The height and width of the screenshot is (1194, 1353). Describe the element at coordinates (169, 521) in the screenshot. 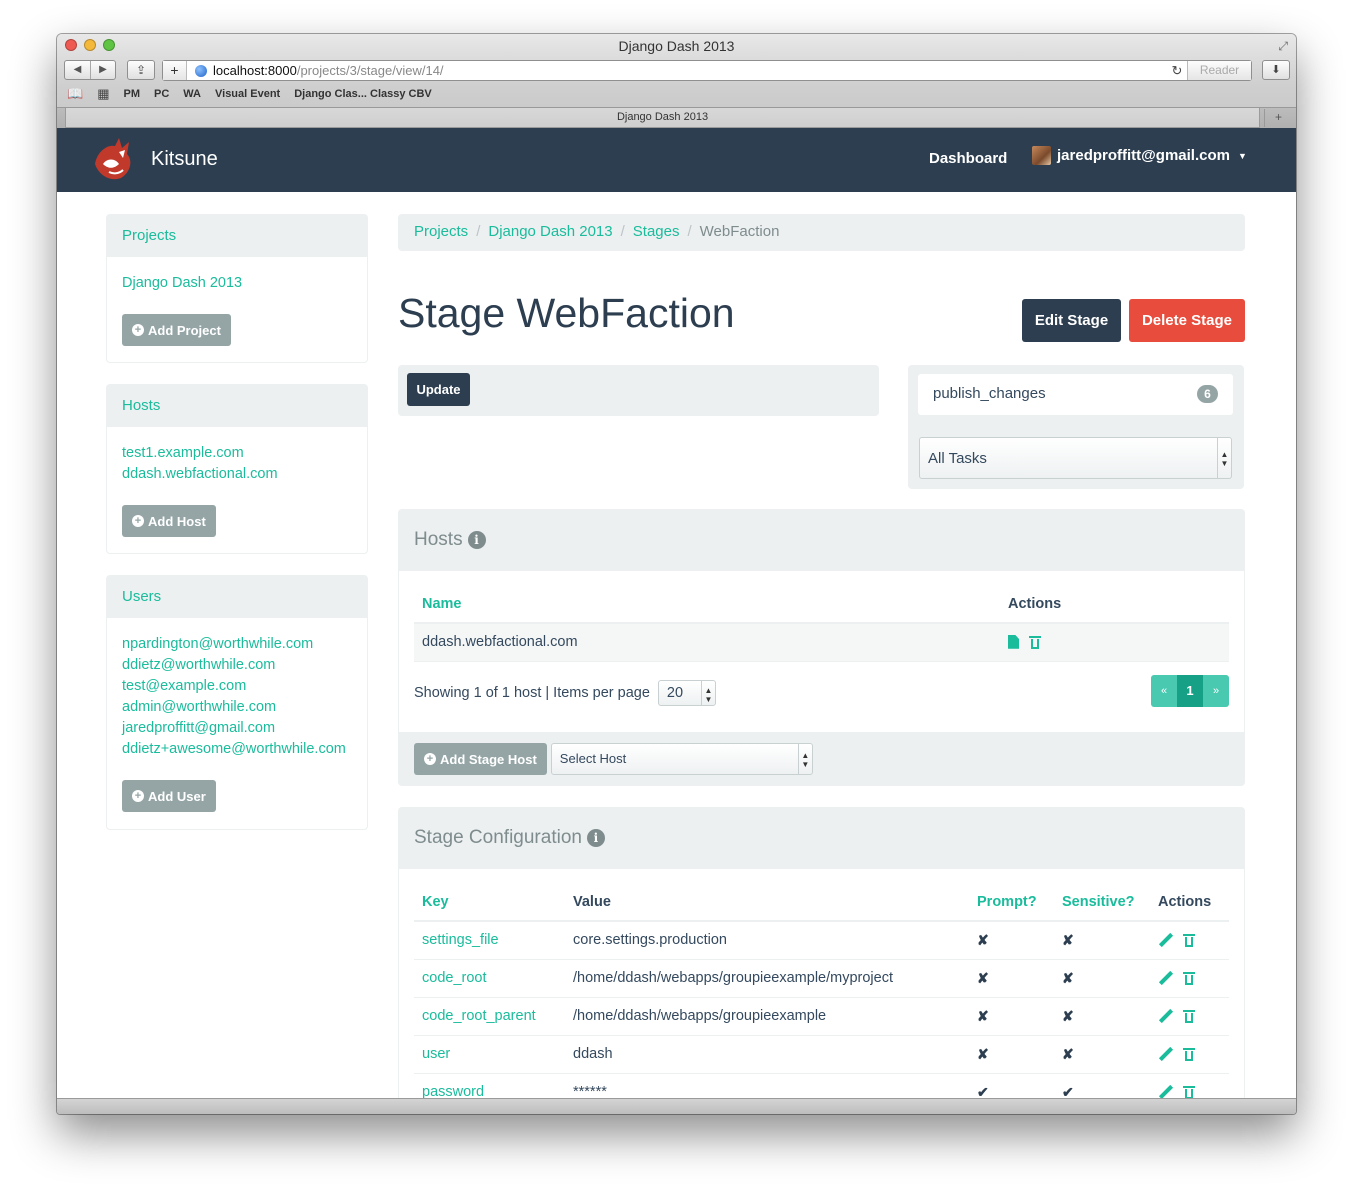

I see `add-host-button: + Add Host` at that location.